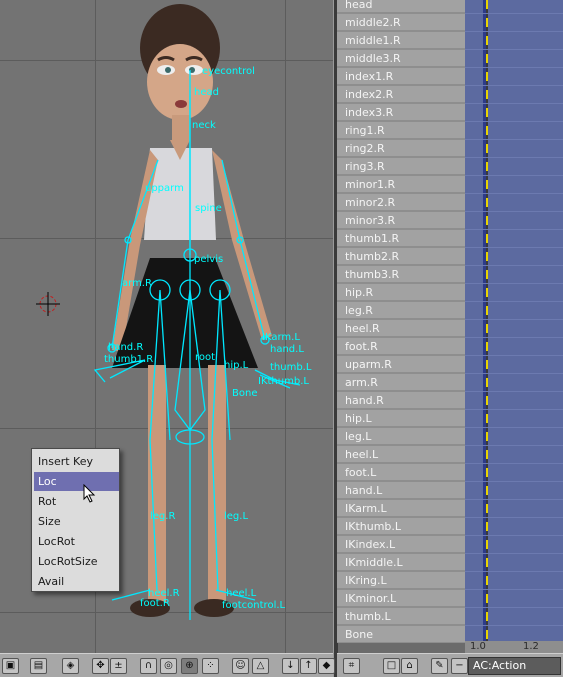  What do you see at coordinates (210, 666) in the screenshot?
I see `pivot-icon: ⁘` at bounding box center [210, 666].